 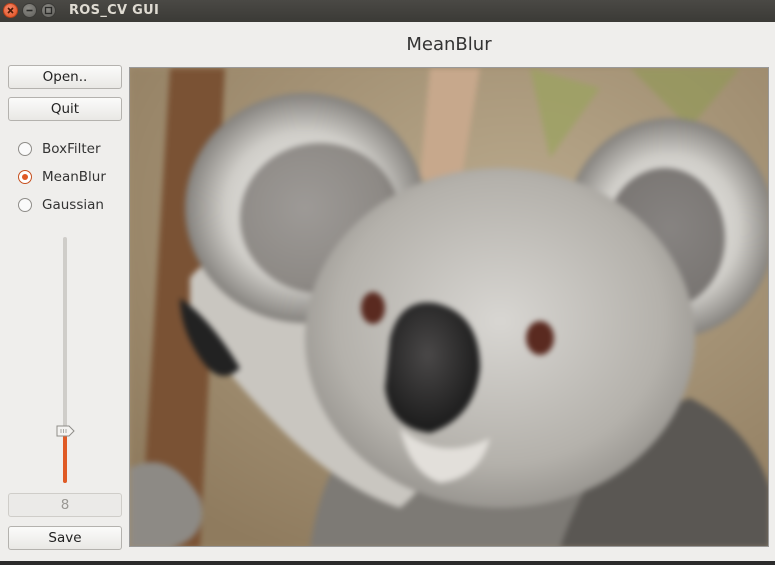 I want to click on kernel-size-value: 8, so click(x=65, y=505).